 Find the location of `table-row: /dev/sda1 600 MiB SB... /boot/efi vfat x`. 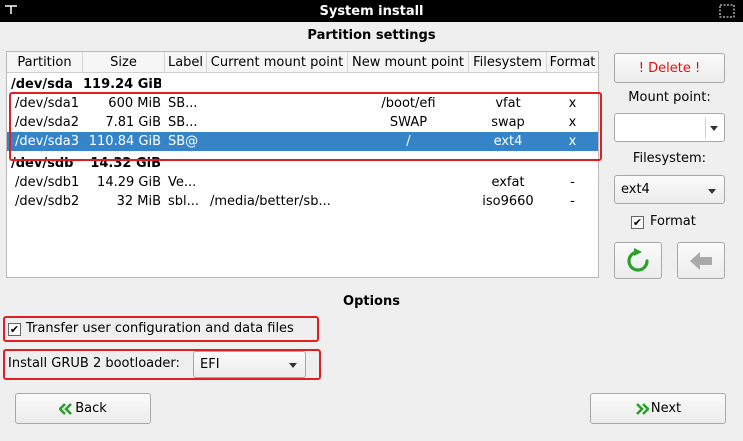

table-row: /dev/sda1 600 MiB SB... /boot/efi vfat x is located at coordinates (302, 103).